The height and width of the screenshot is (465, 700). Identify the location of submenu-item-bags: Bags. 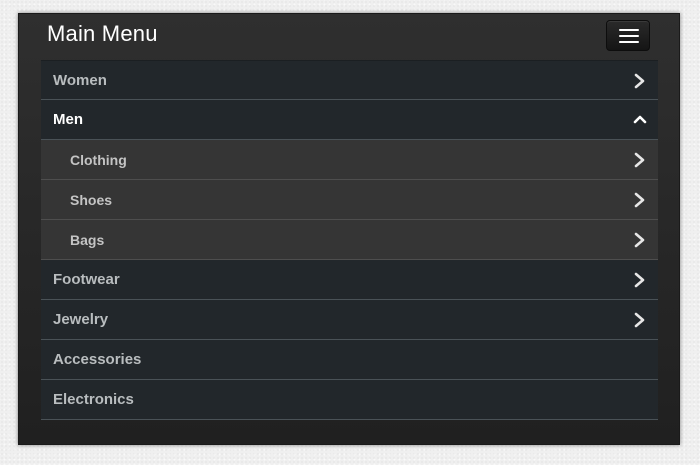
(349, 240).